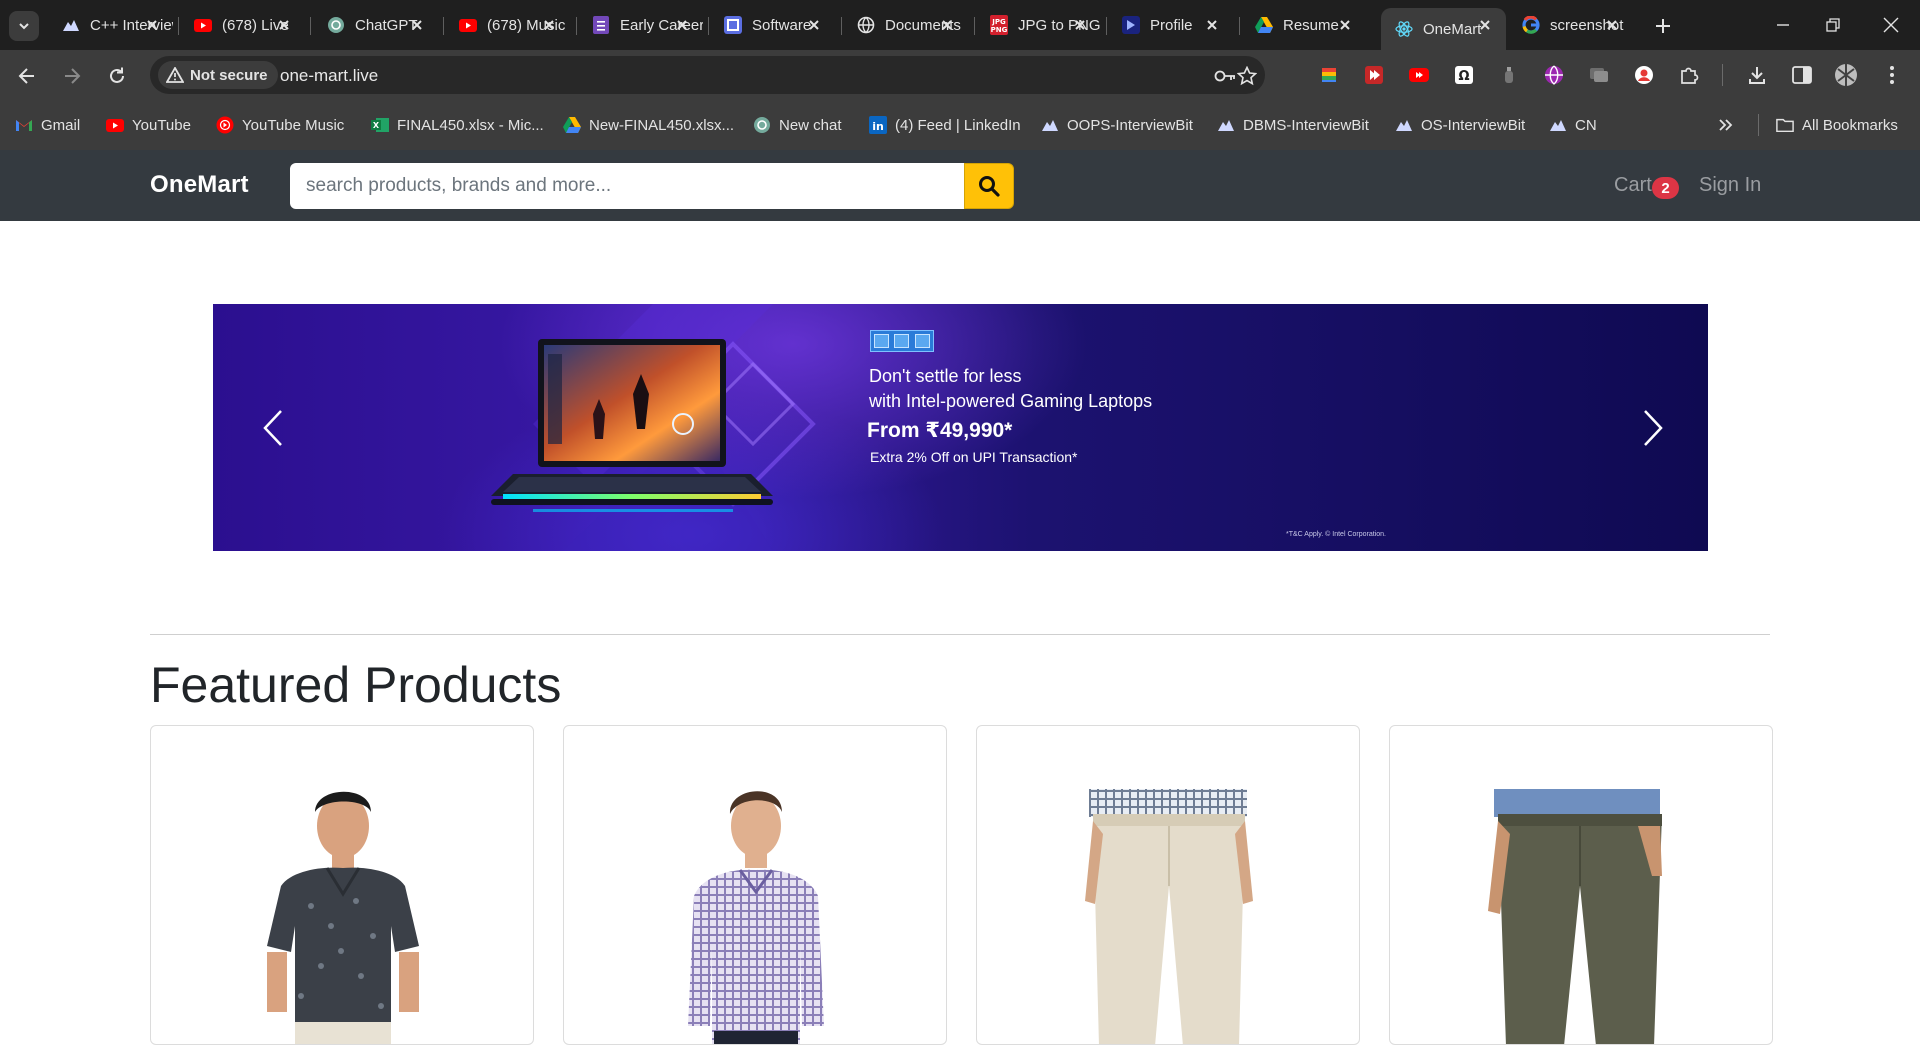 The height and width of the screenshot is (1045, 1920). What do you see at coordinates (336, 25) in the screenshot?
I see `chatgpt-icon` at bounding box center [336, 25].